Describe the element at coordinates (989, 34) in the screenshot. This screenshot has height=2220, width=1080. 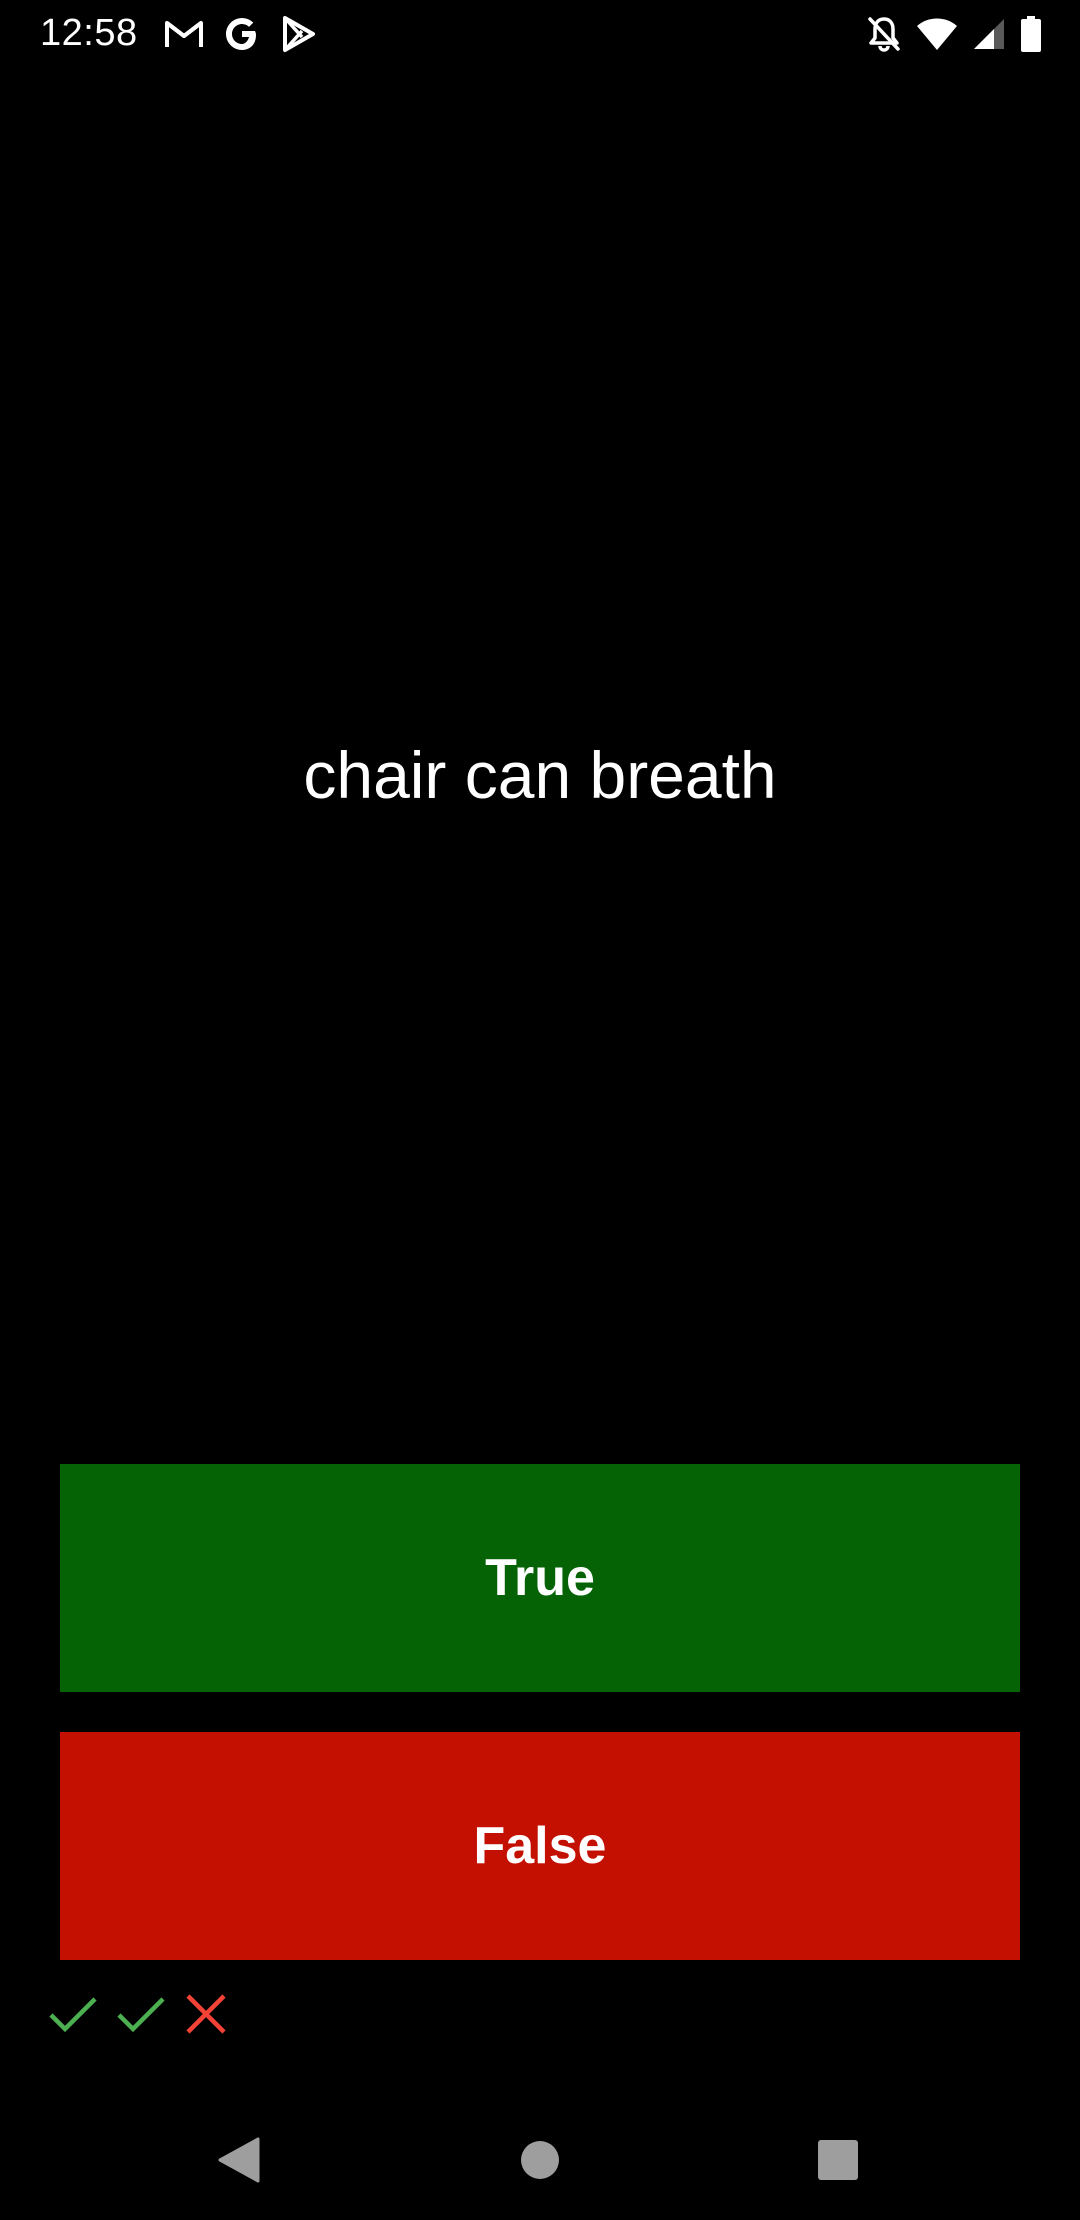
I see `cell-signal-icon` at that location.